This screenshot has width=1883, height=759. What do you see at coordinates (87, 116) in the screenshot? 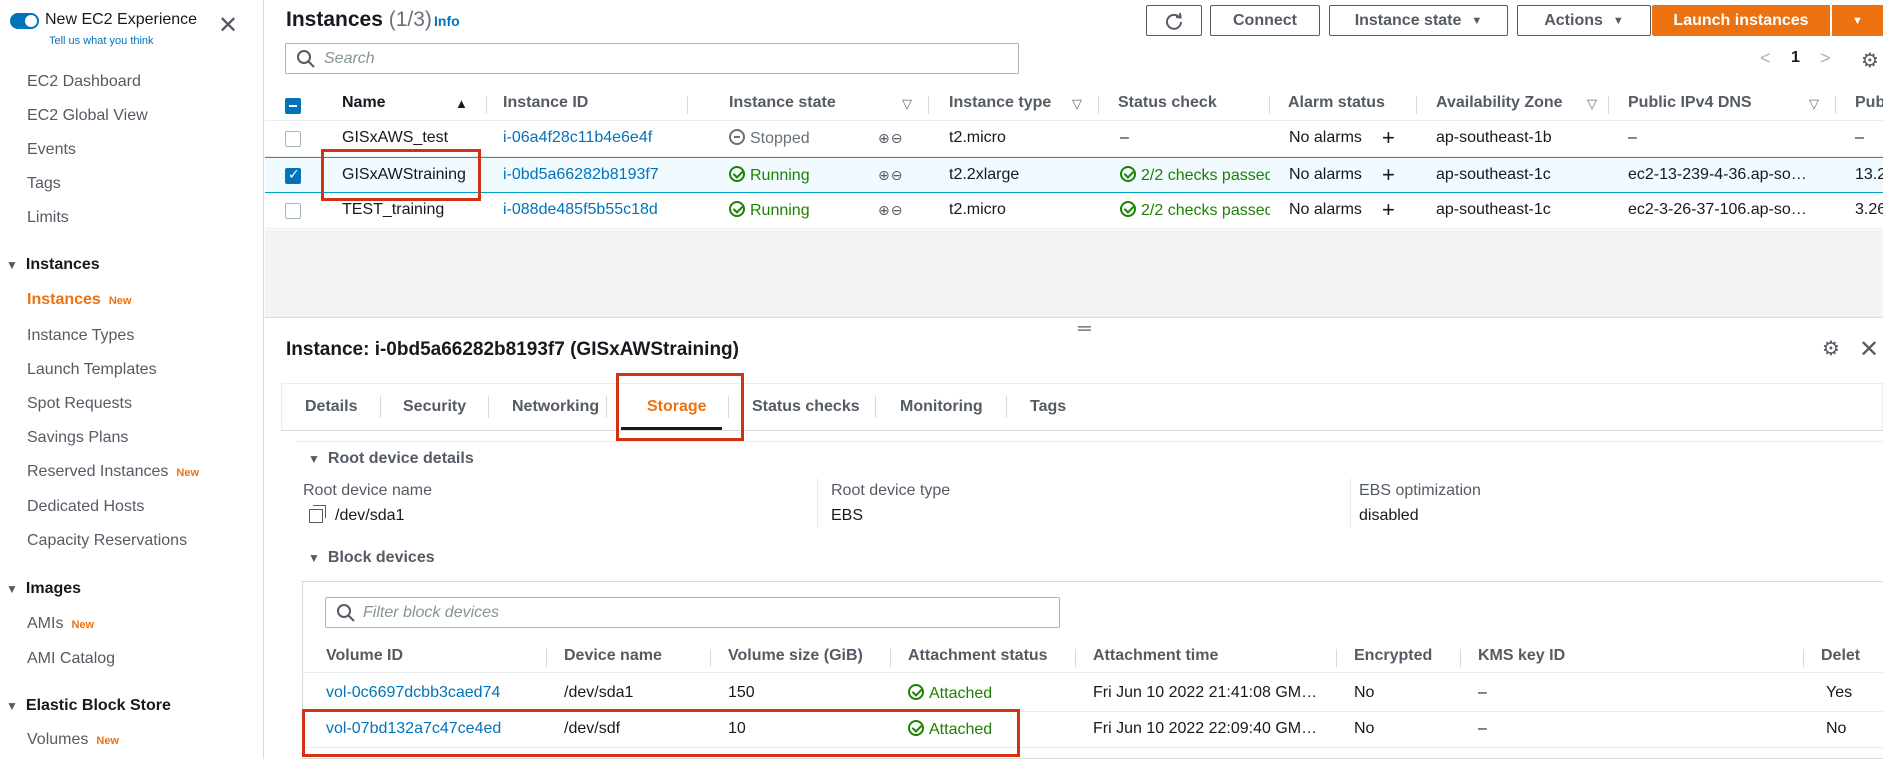
I see `sidebar-item-ec2-global-view: EC2 Global View` at bounding box center [87, 116].